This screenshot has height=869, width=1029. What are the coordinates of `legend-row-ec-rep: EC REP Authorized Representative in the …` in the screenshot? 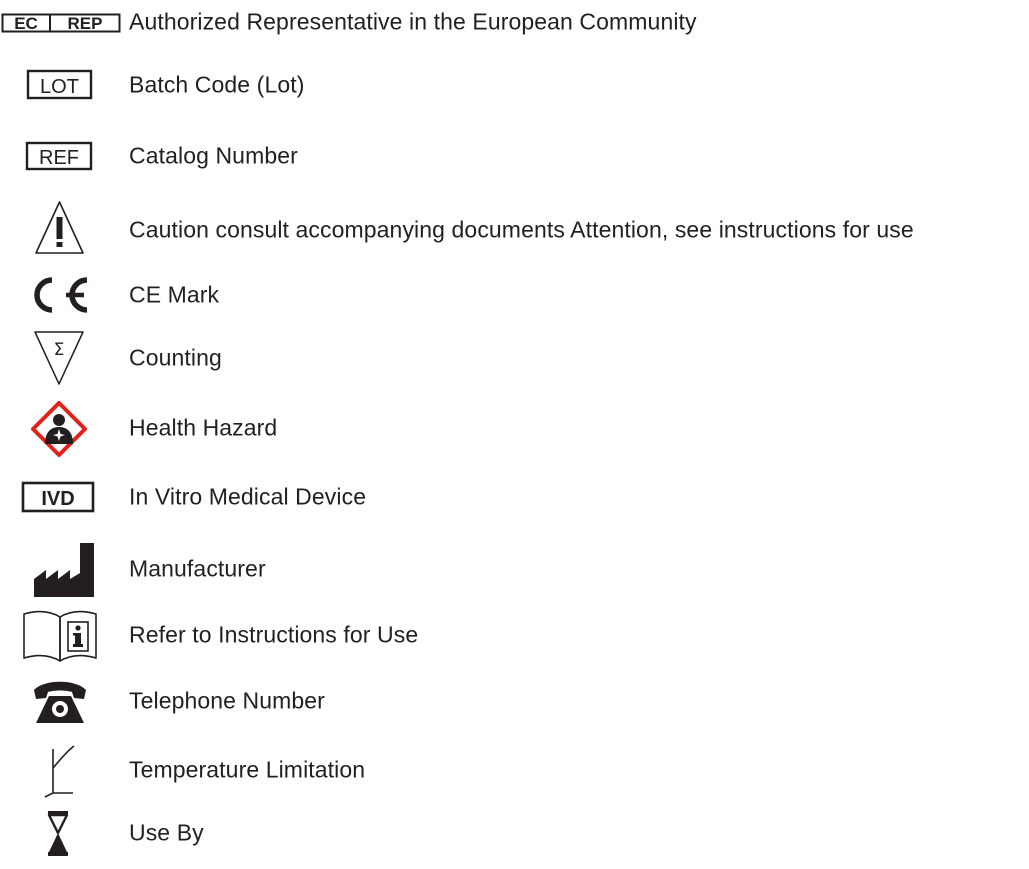 It's located at (514, 26).